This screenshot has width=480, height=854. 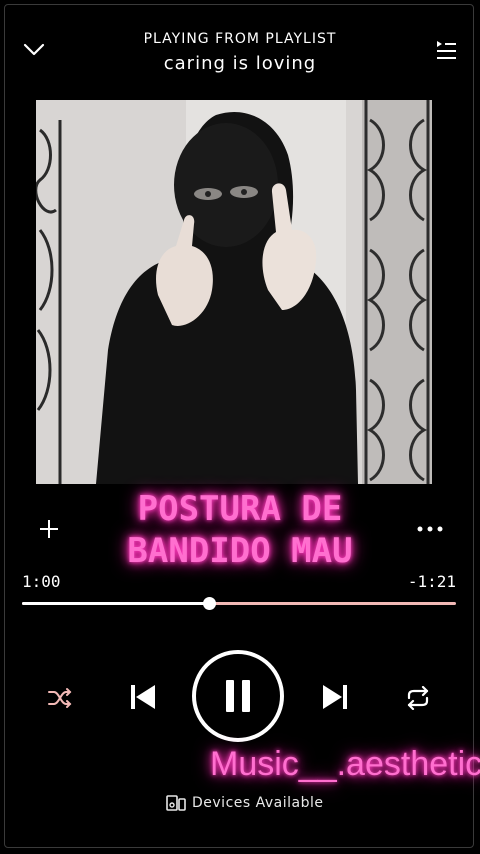 I want to click on more-options-button, so click(x=430, y=529).